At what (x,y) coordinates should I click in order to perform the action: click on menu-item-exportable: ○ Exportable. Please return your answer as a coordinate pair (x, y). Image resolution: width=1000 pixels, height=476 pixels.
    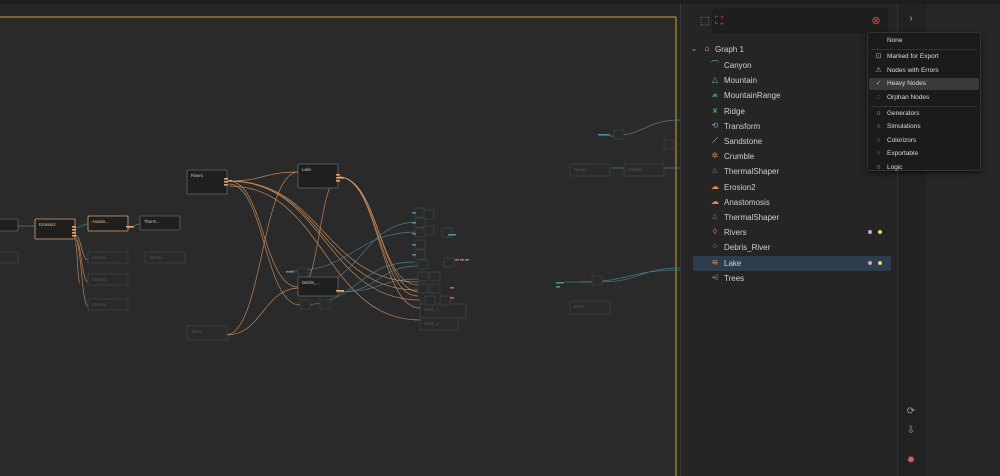
    Looking at the image, I should click on (924, 154).